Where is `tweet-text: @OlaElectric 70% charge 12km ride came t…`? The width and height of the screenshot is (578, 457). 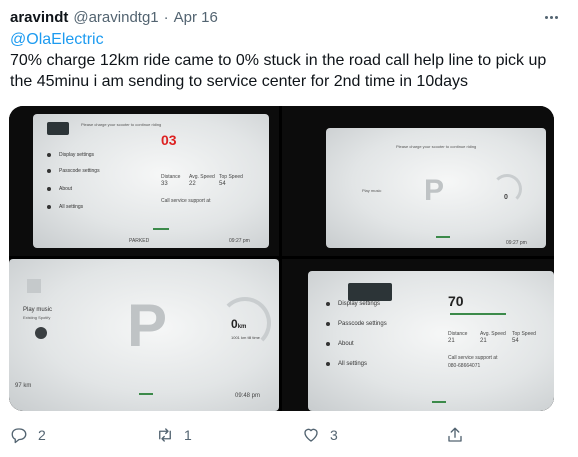 tweet-text: @OlaElectric 70% charge 12km ride came t… is located at coordinates (289, 60).